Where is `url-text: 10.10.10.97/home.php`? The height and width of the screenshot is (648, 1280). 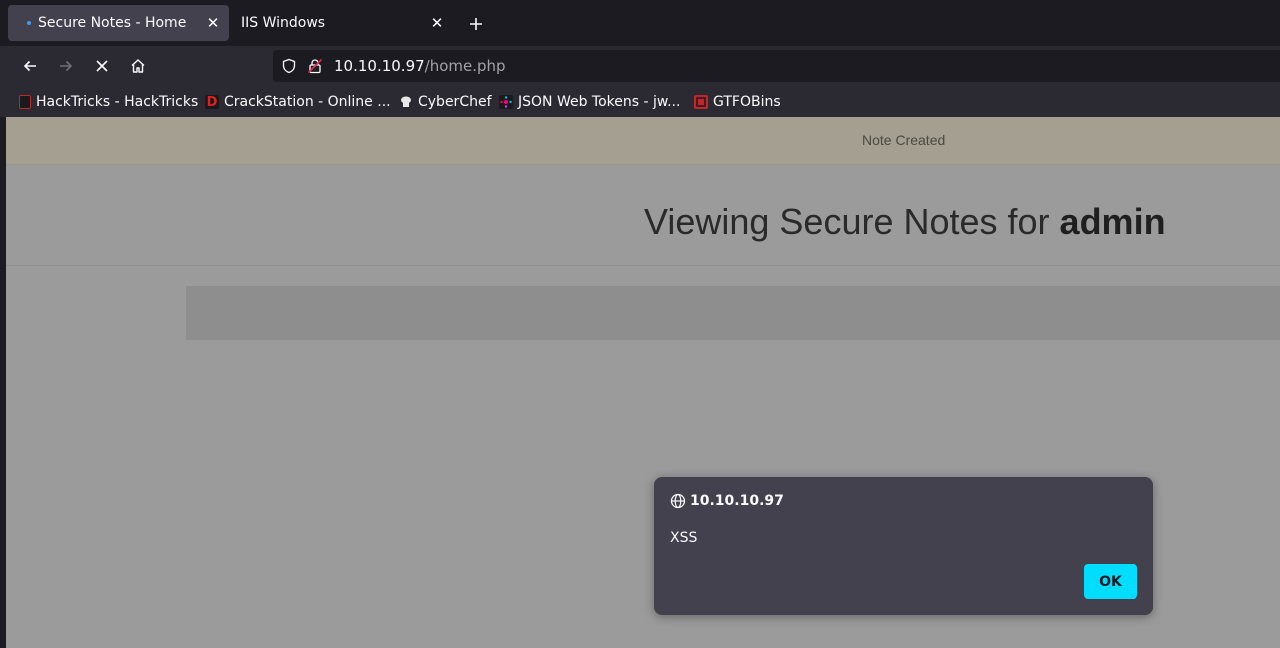 url-text: 10.10.10.97/home.php is located at coordinates (420, 66).